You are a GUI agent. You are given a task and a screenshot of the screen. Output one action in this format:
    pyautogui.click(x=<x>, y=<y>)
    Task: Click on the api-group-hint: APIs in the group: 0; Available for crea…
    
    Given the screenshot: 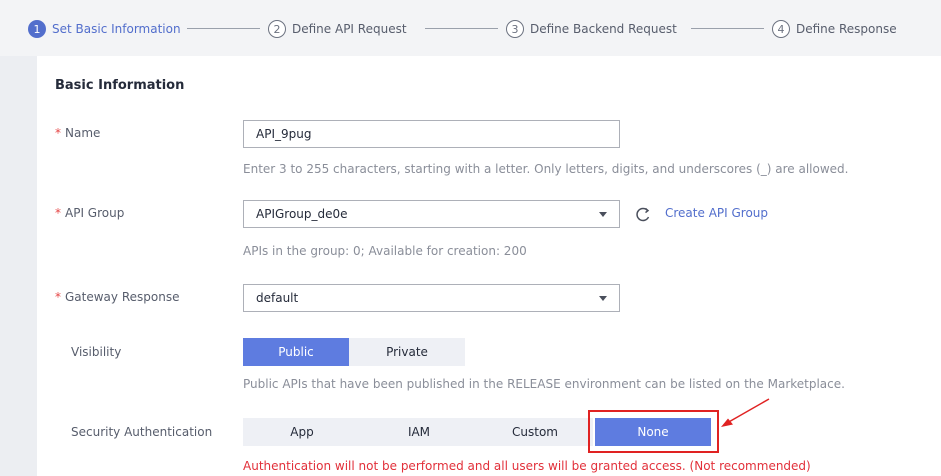 What is the action you would take?
    pyautogui.click(x=385, y=251)
    